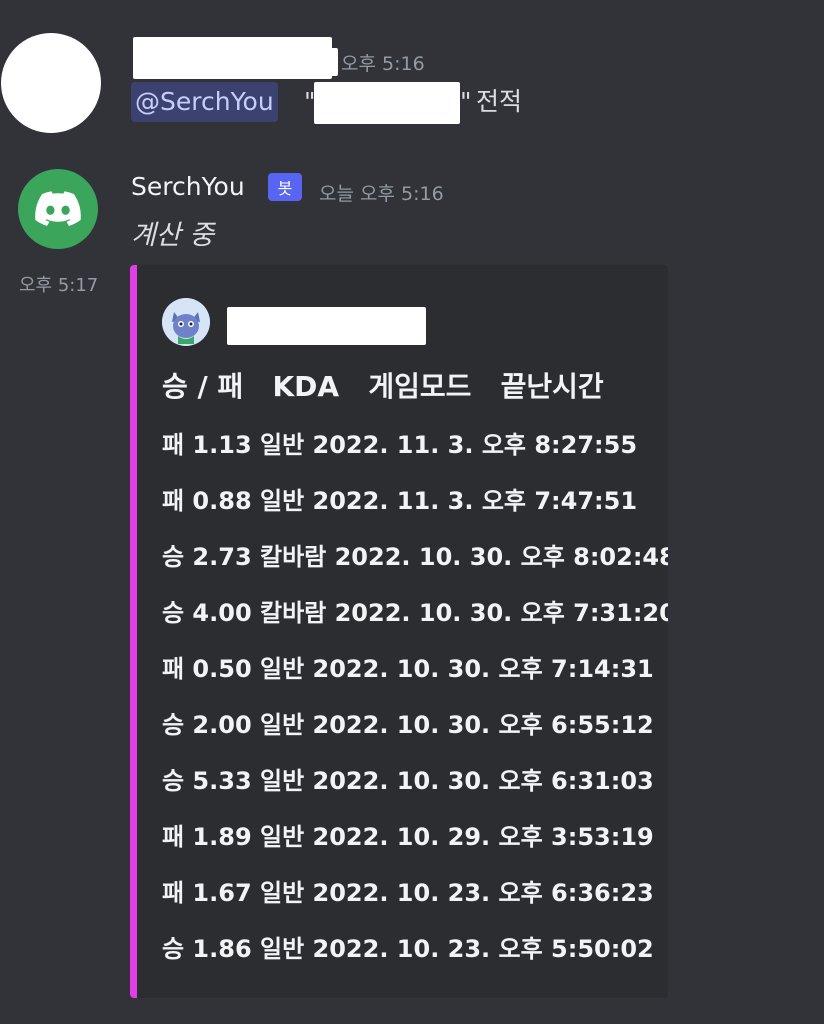 The height and width of the screenshot is (1024, 824). What do you see at coordinates (327, 62) in the screenshot?
I see `redacted-date` at bounding box center [327, 62].